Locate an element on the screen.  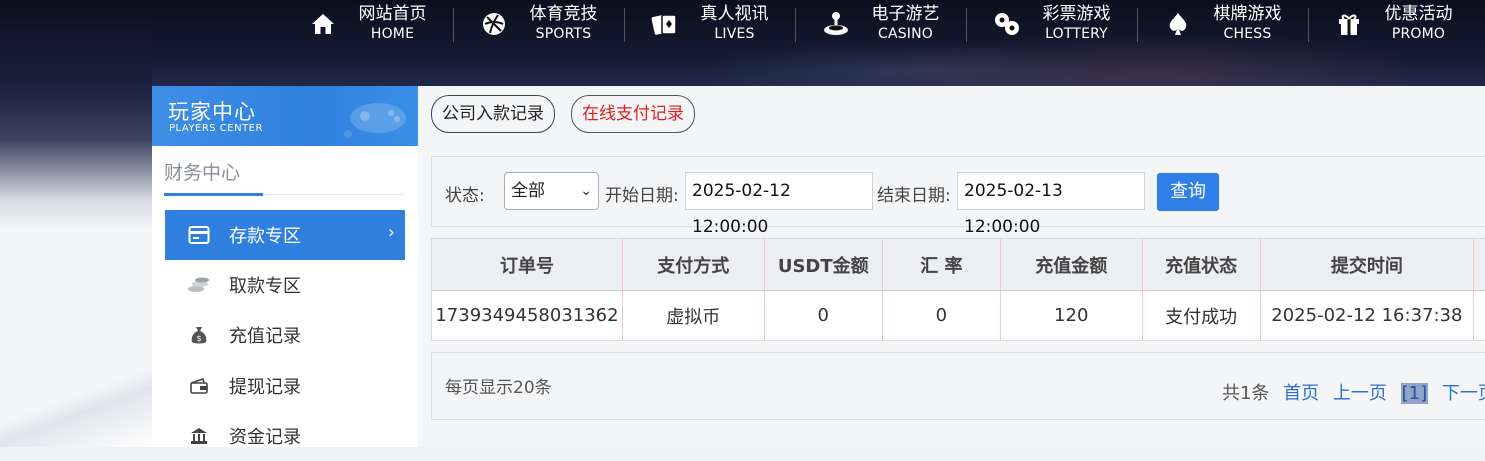
nav-chess-sub: CHESS is located at coordinates (1247, 34).